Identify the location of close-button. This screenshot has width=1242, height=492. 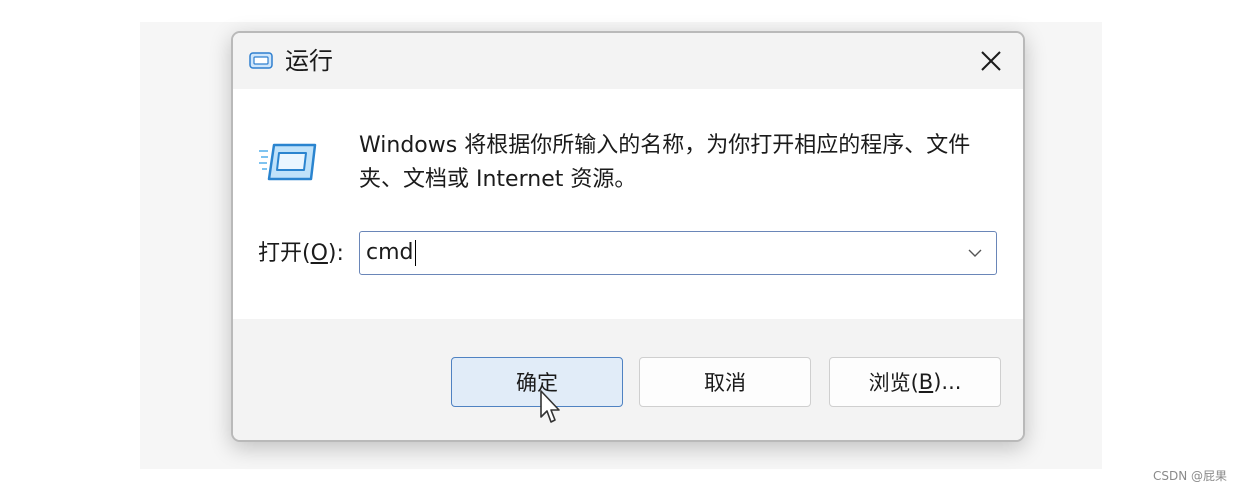
(991, 61).